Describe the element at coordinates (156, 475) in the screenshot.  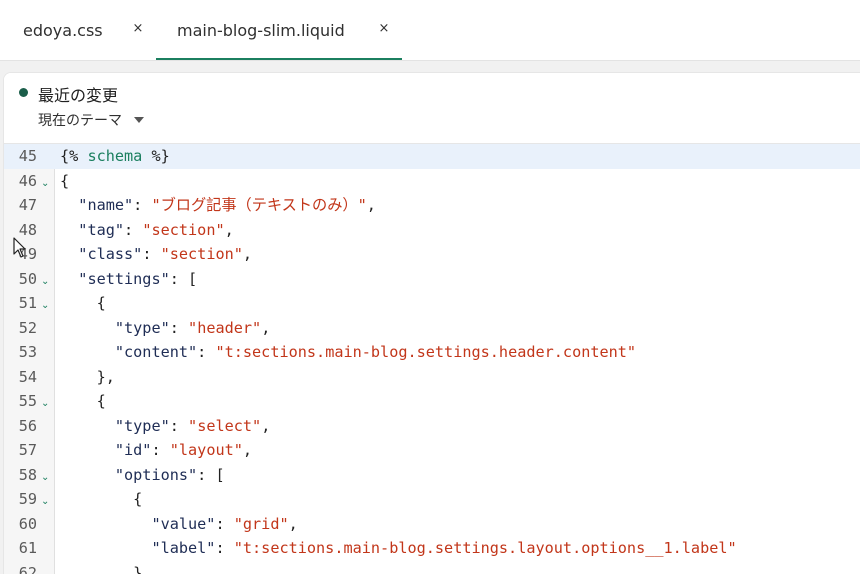
I see `key-token: "options"` at that location.